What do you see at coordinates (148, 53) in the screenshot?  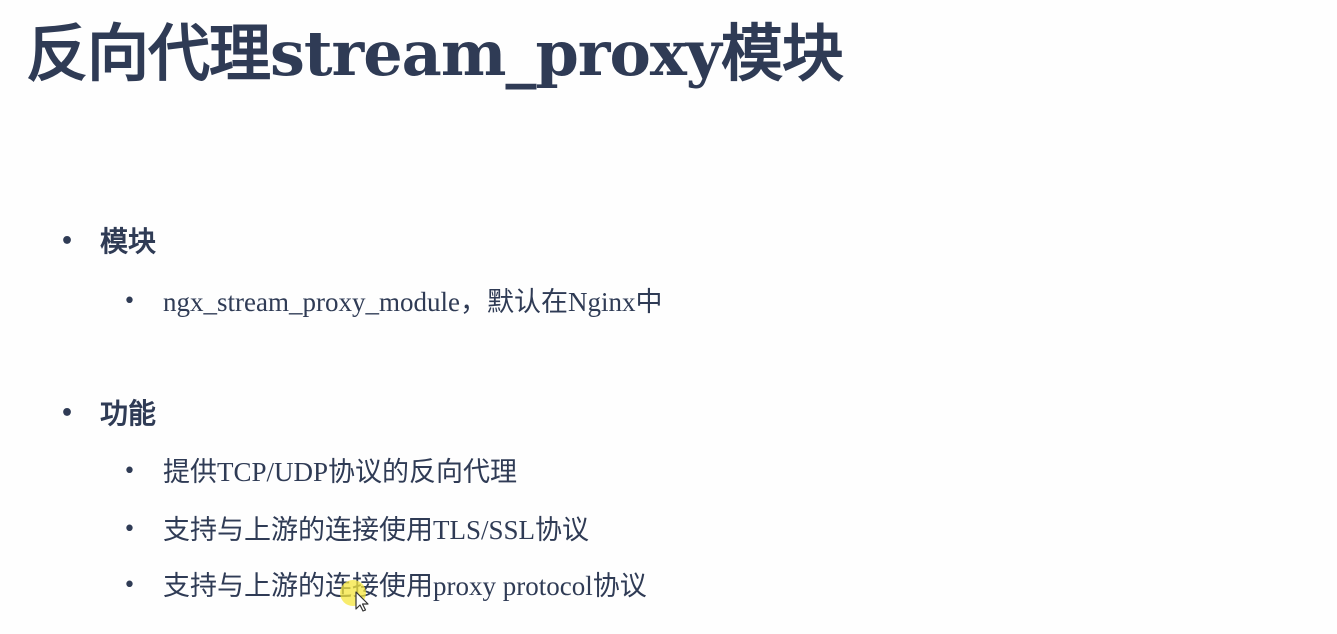 I see `title-cn-part1: 反向代理` at bounding box center [148, 53].